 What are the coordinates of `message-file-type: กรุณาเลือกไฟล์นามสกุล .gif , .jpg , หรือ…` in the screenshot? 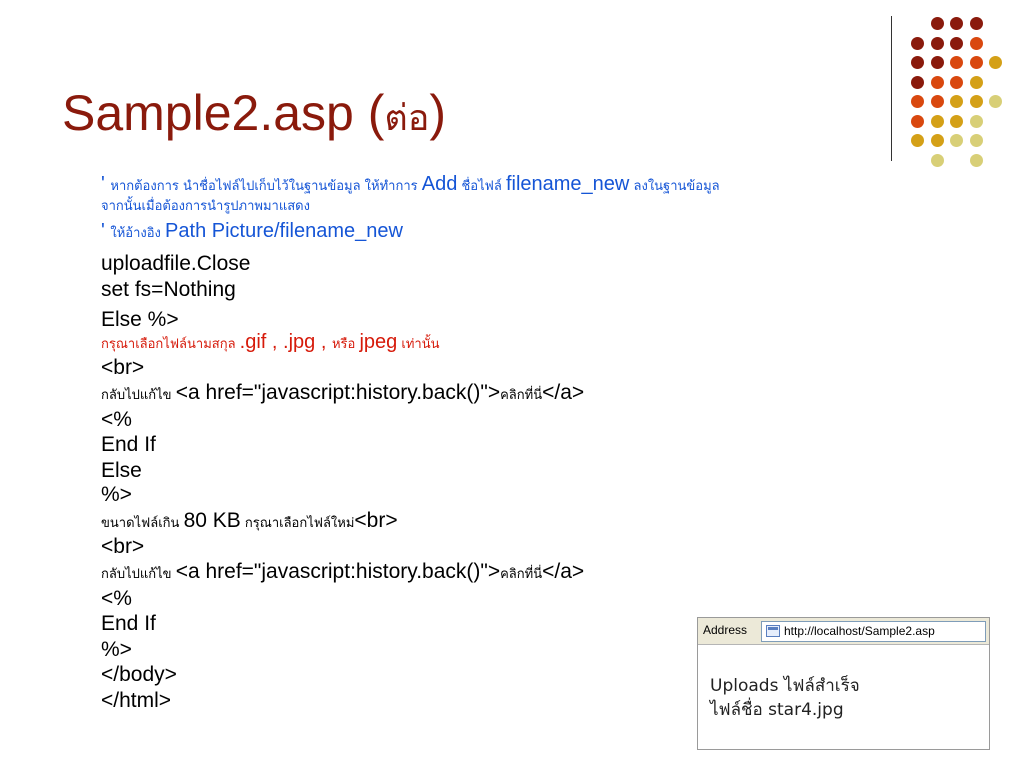 It's located at (270, 342).